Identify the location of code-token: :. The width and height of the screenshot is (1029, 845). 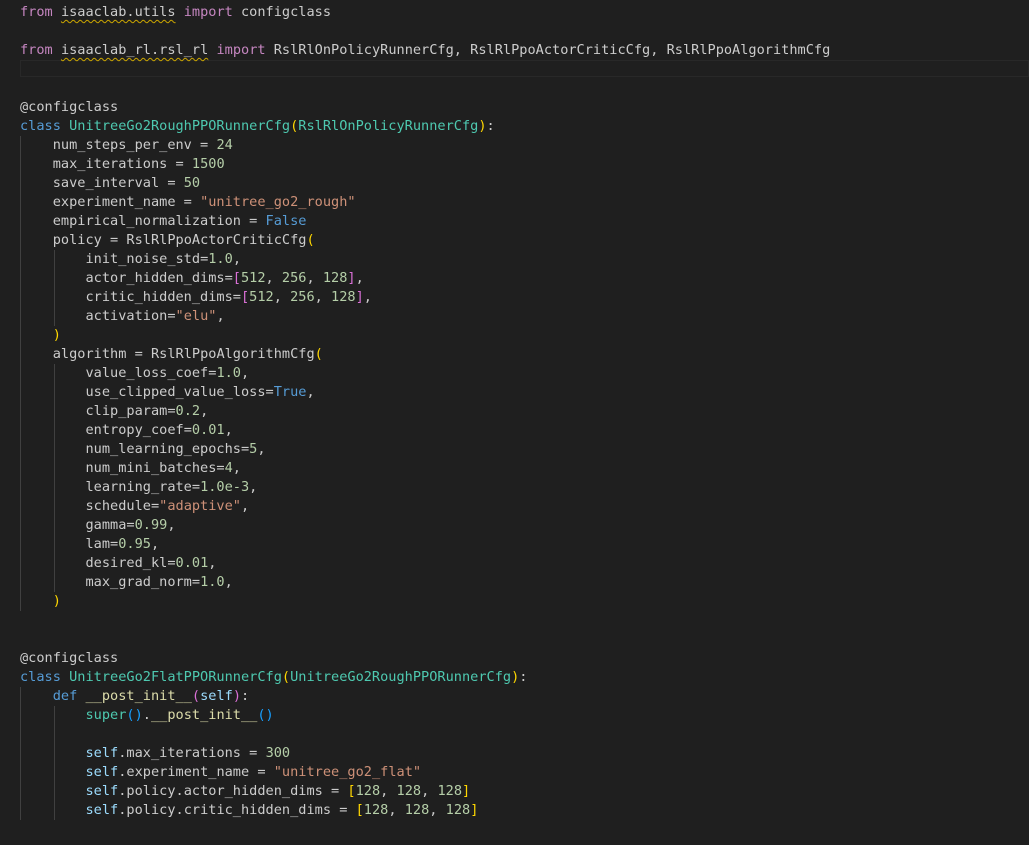
(245, 696).